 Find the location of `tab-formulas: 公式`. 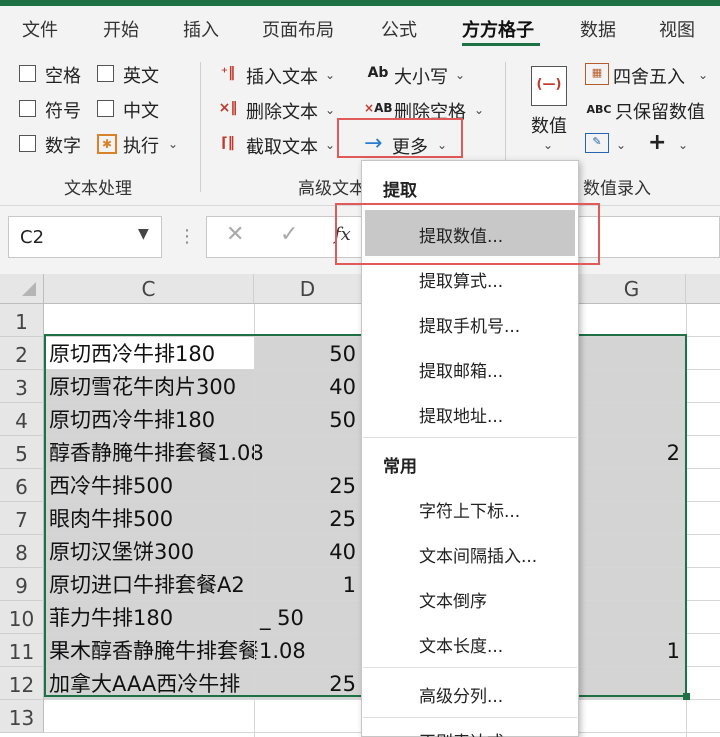

tab-formulas: 公式 is located at coordinates (399, 29).